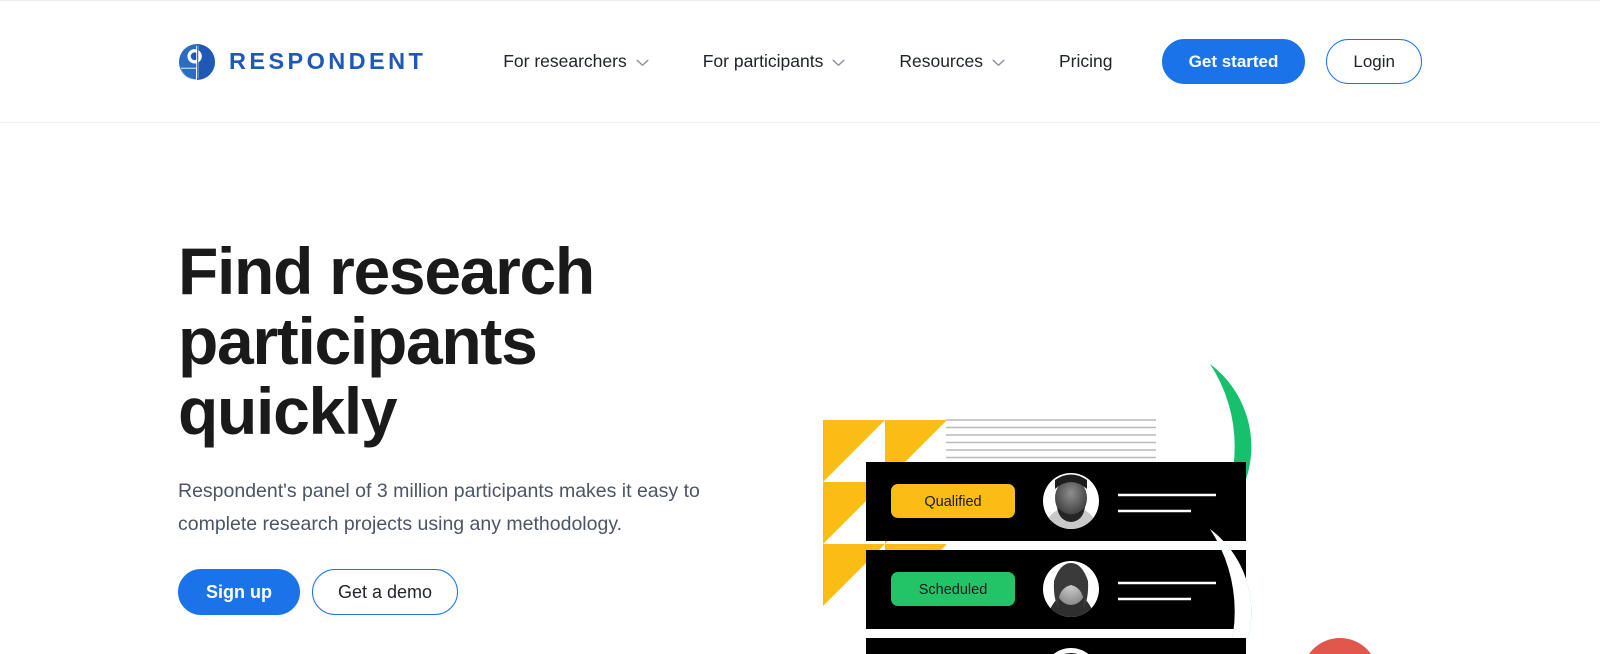 The height and width of the screenshot is (654, 1600). What do you see at coordinates (288, 411) in the screenshot?
I see `hero-title-line-3: quickly` at bounding box center [288, 411].